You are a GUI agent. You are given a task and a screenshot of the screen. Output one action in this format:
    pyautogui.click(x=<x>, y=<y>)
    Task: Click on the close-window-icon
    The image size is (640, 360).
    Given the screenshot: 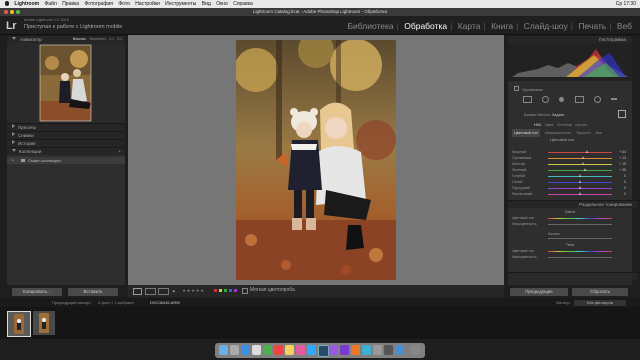 What is the action you would take?
    pyautogui.click(x=6, y=12)
    